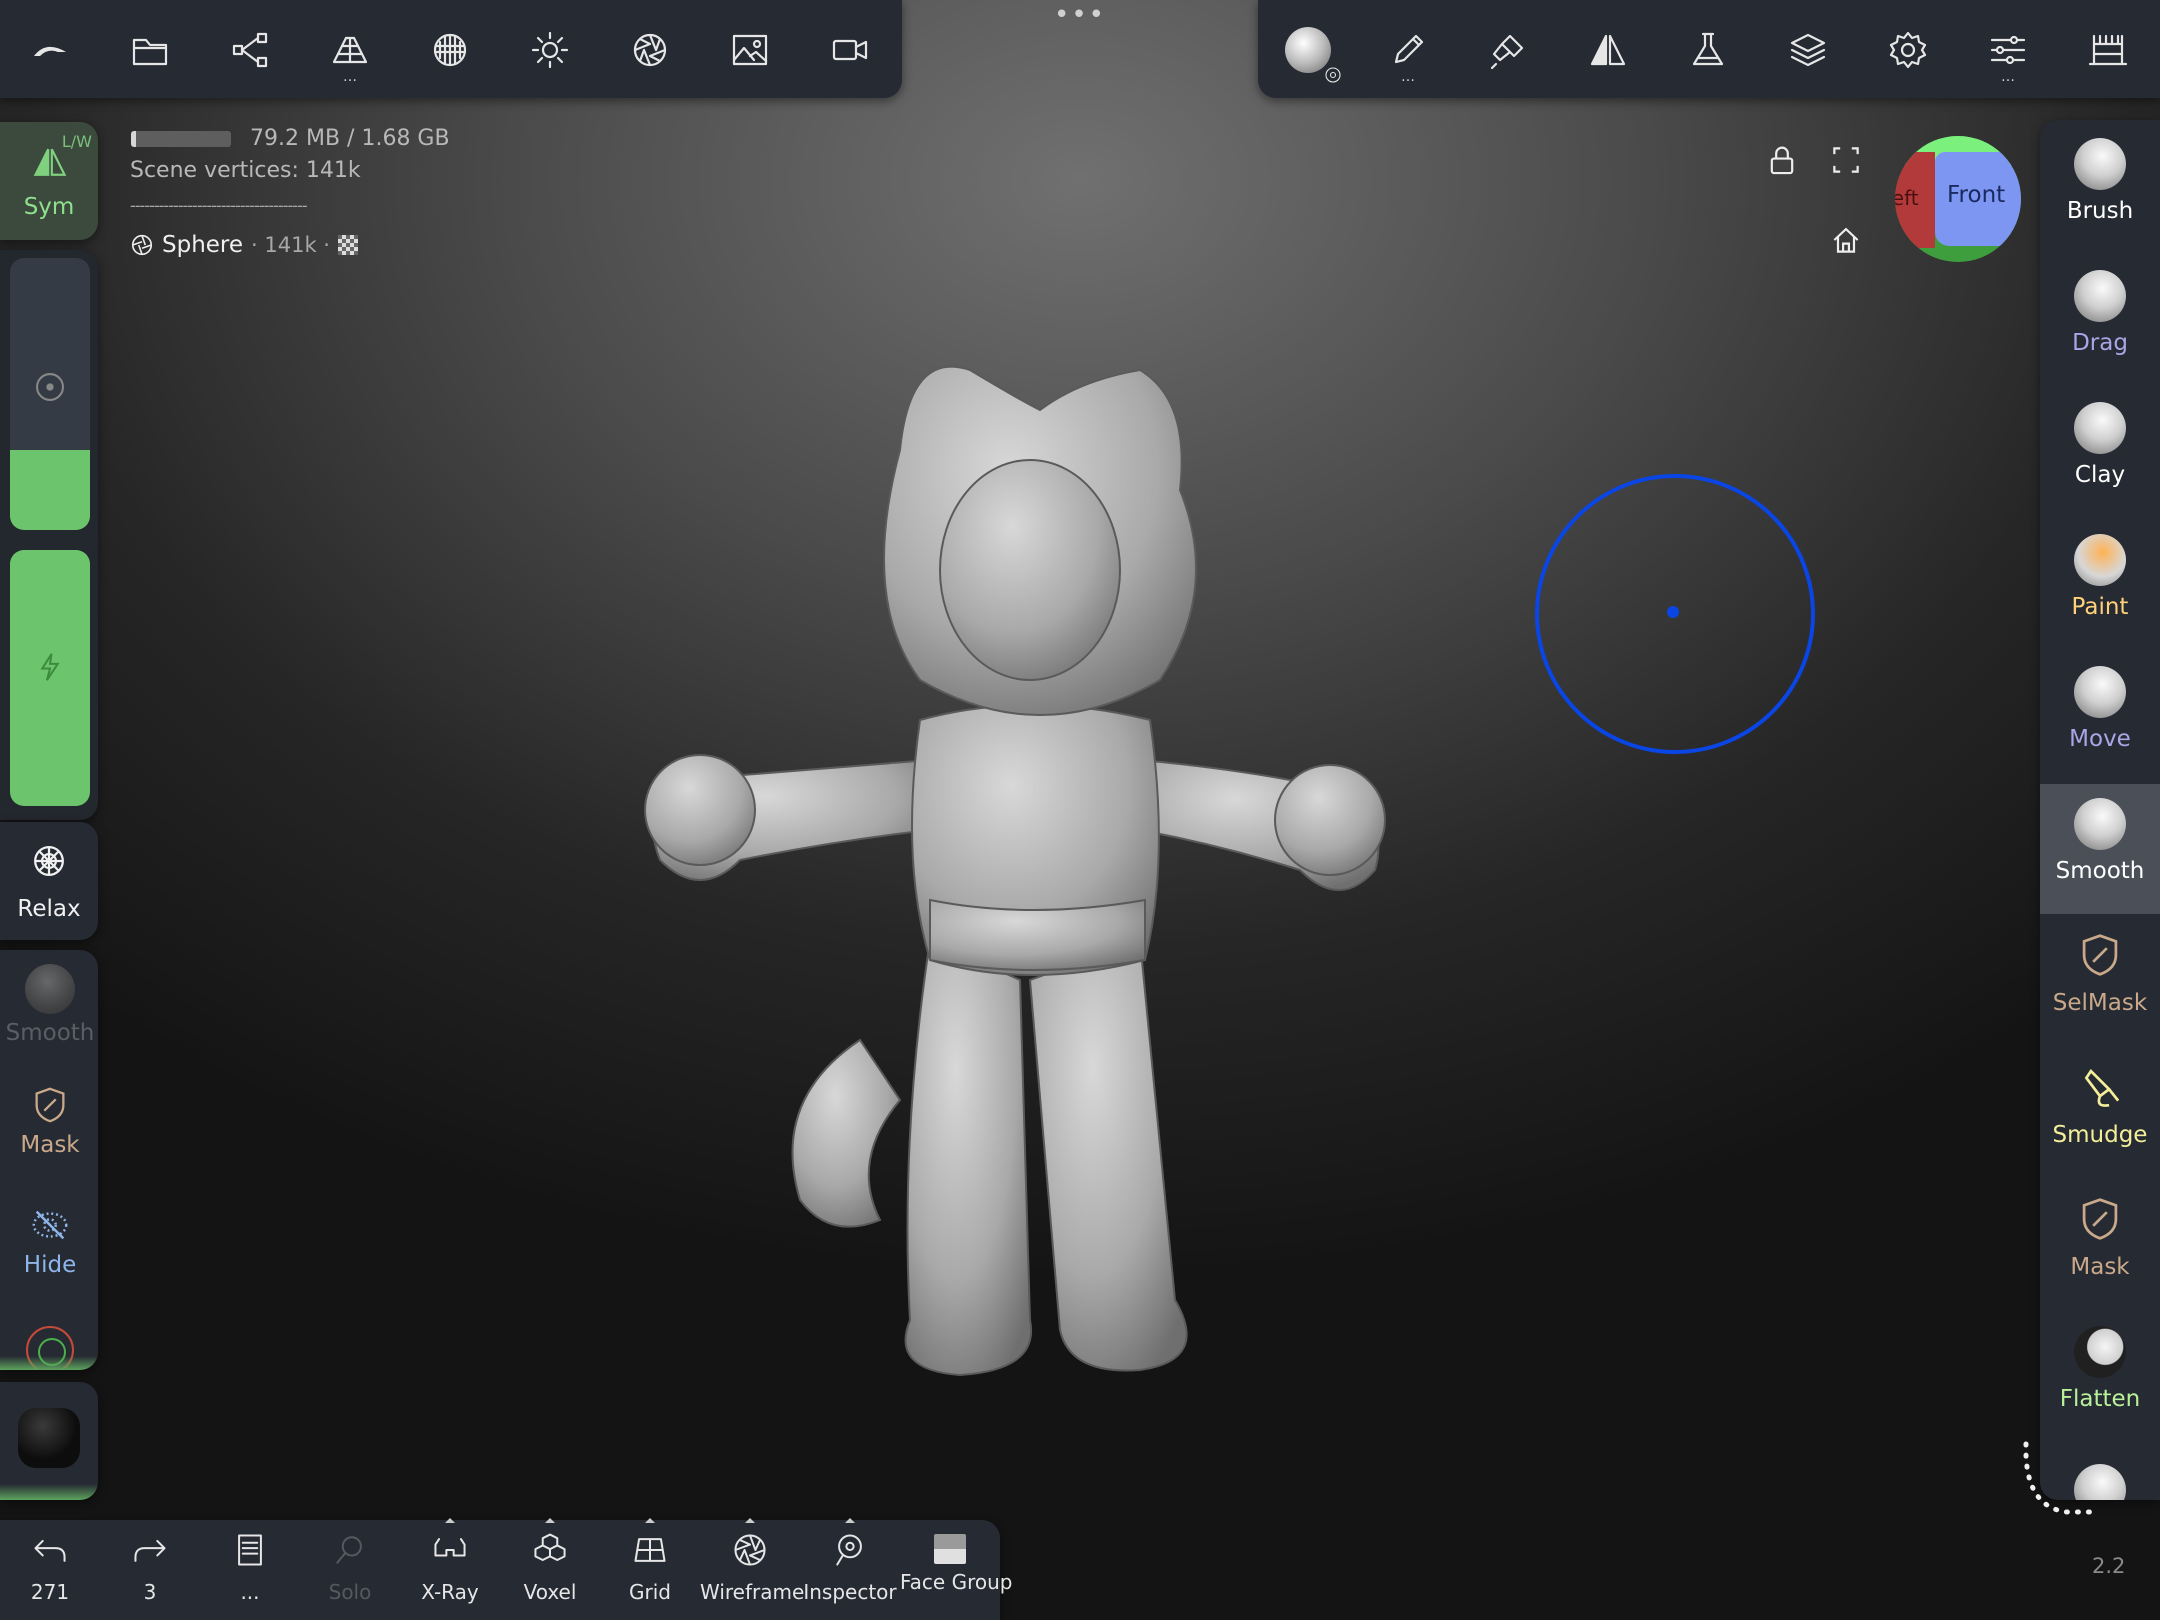  Describe the element at coordinates (50, 50) in the screenshot. I see `nomad-logo-icon` at that location.